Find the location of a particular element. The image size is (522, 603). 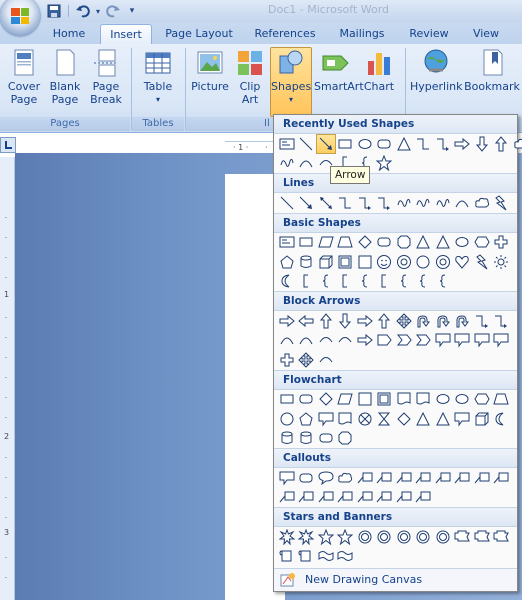

sun-shape-icon is located at coordinates (502, 262).